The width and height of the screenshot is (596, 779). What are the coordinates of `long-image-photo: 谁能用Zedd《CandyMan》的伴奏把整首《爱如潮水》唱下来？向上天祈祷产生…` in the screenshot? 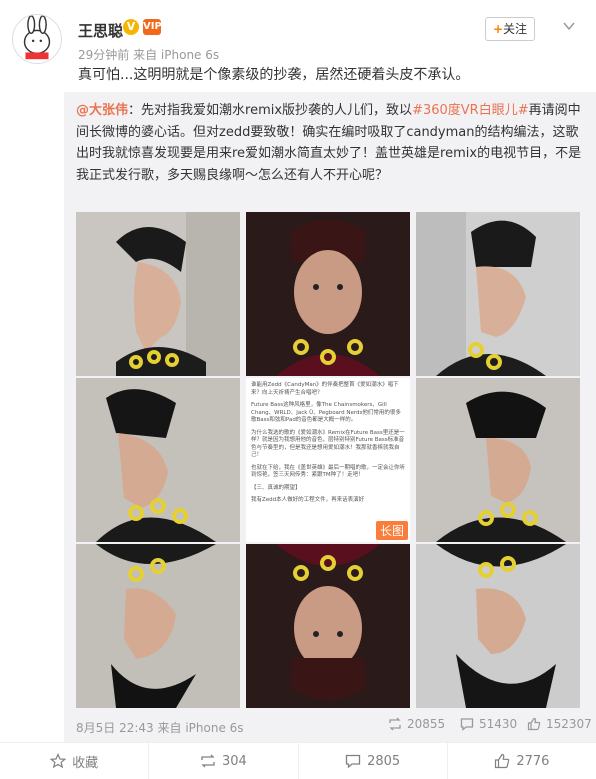 It's located at (328, 460).